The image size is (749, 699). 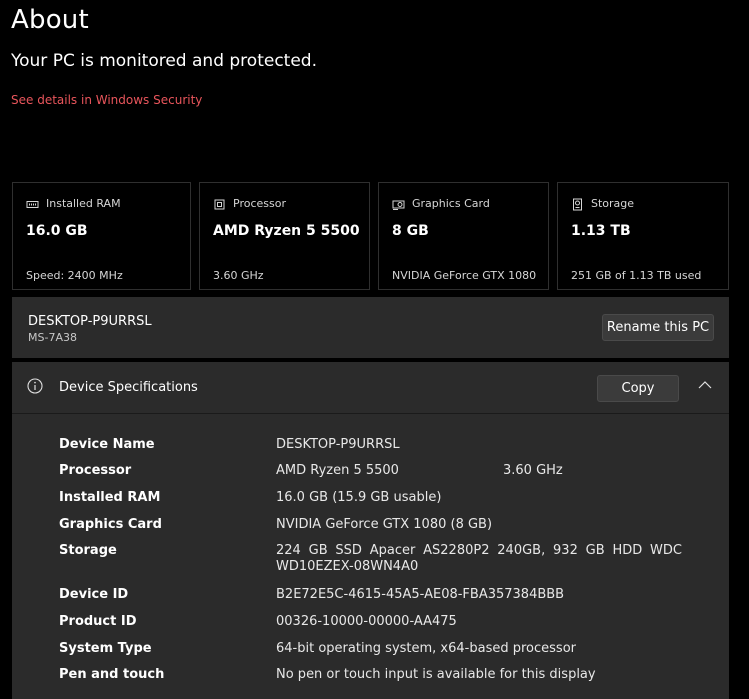 I want to click on specs-header: Device Specifications Copy, so click(x=370, y=388).